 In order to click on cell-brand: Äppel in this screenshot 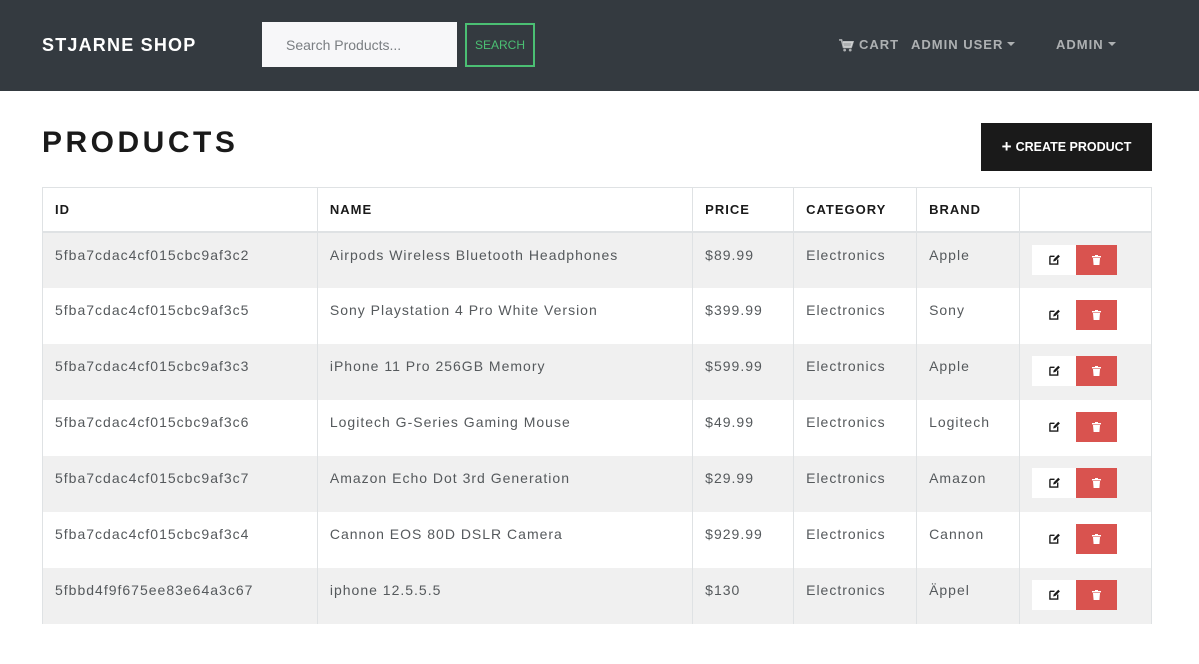, I will do `click(968, 595)`.